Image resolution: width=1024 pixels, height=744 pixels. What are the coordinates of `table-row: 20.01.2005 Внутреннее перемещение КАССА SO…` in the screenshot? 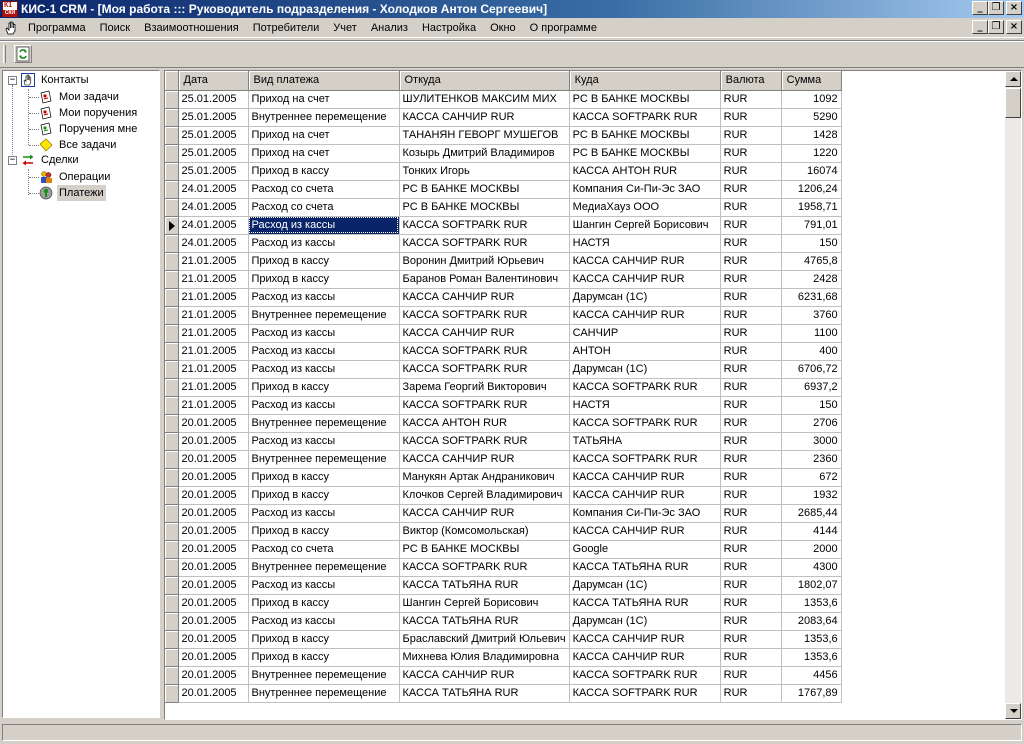 It's located at (503, 567).